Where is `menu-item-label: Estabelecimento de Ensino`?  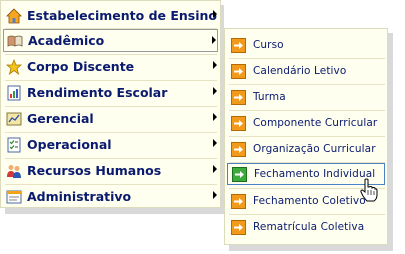
menu-item-label: Estabelecimento de Ensino is located at coordinates (122, 15).